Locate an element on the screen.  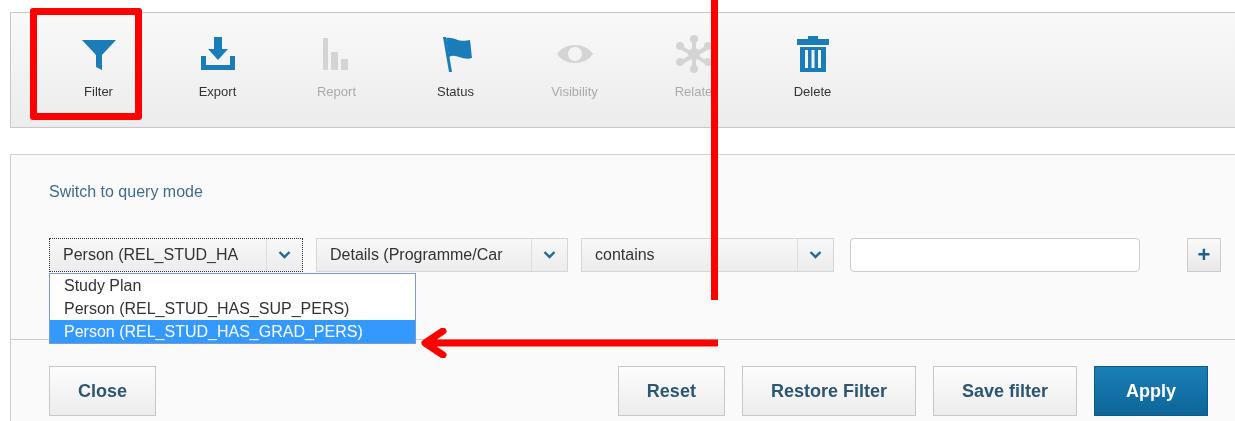
delete-tool-button: Delete is located at coordinates (812, 70).